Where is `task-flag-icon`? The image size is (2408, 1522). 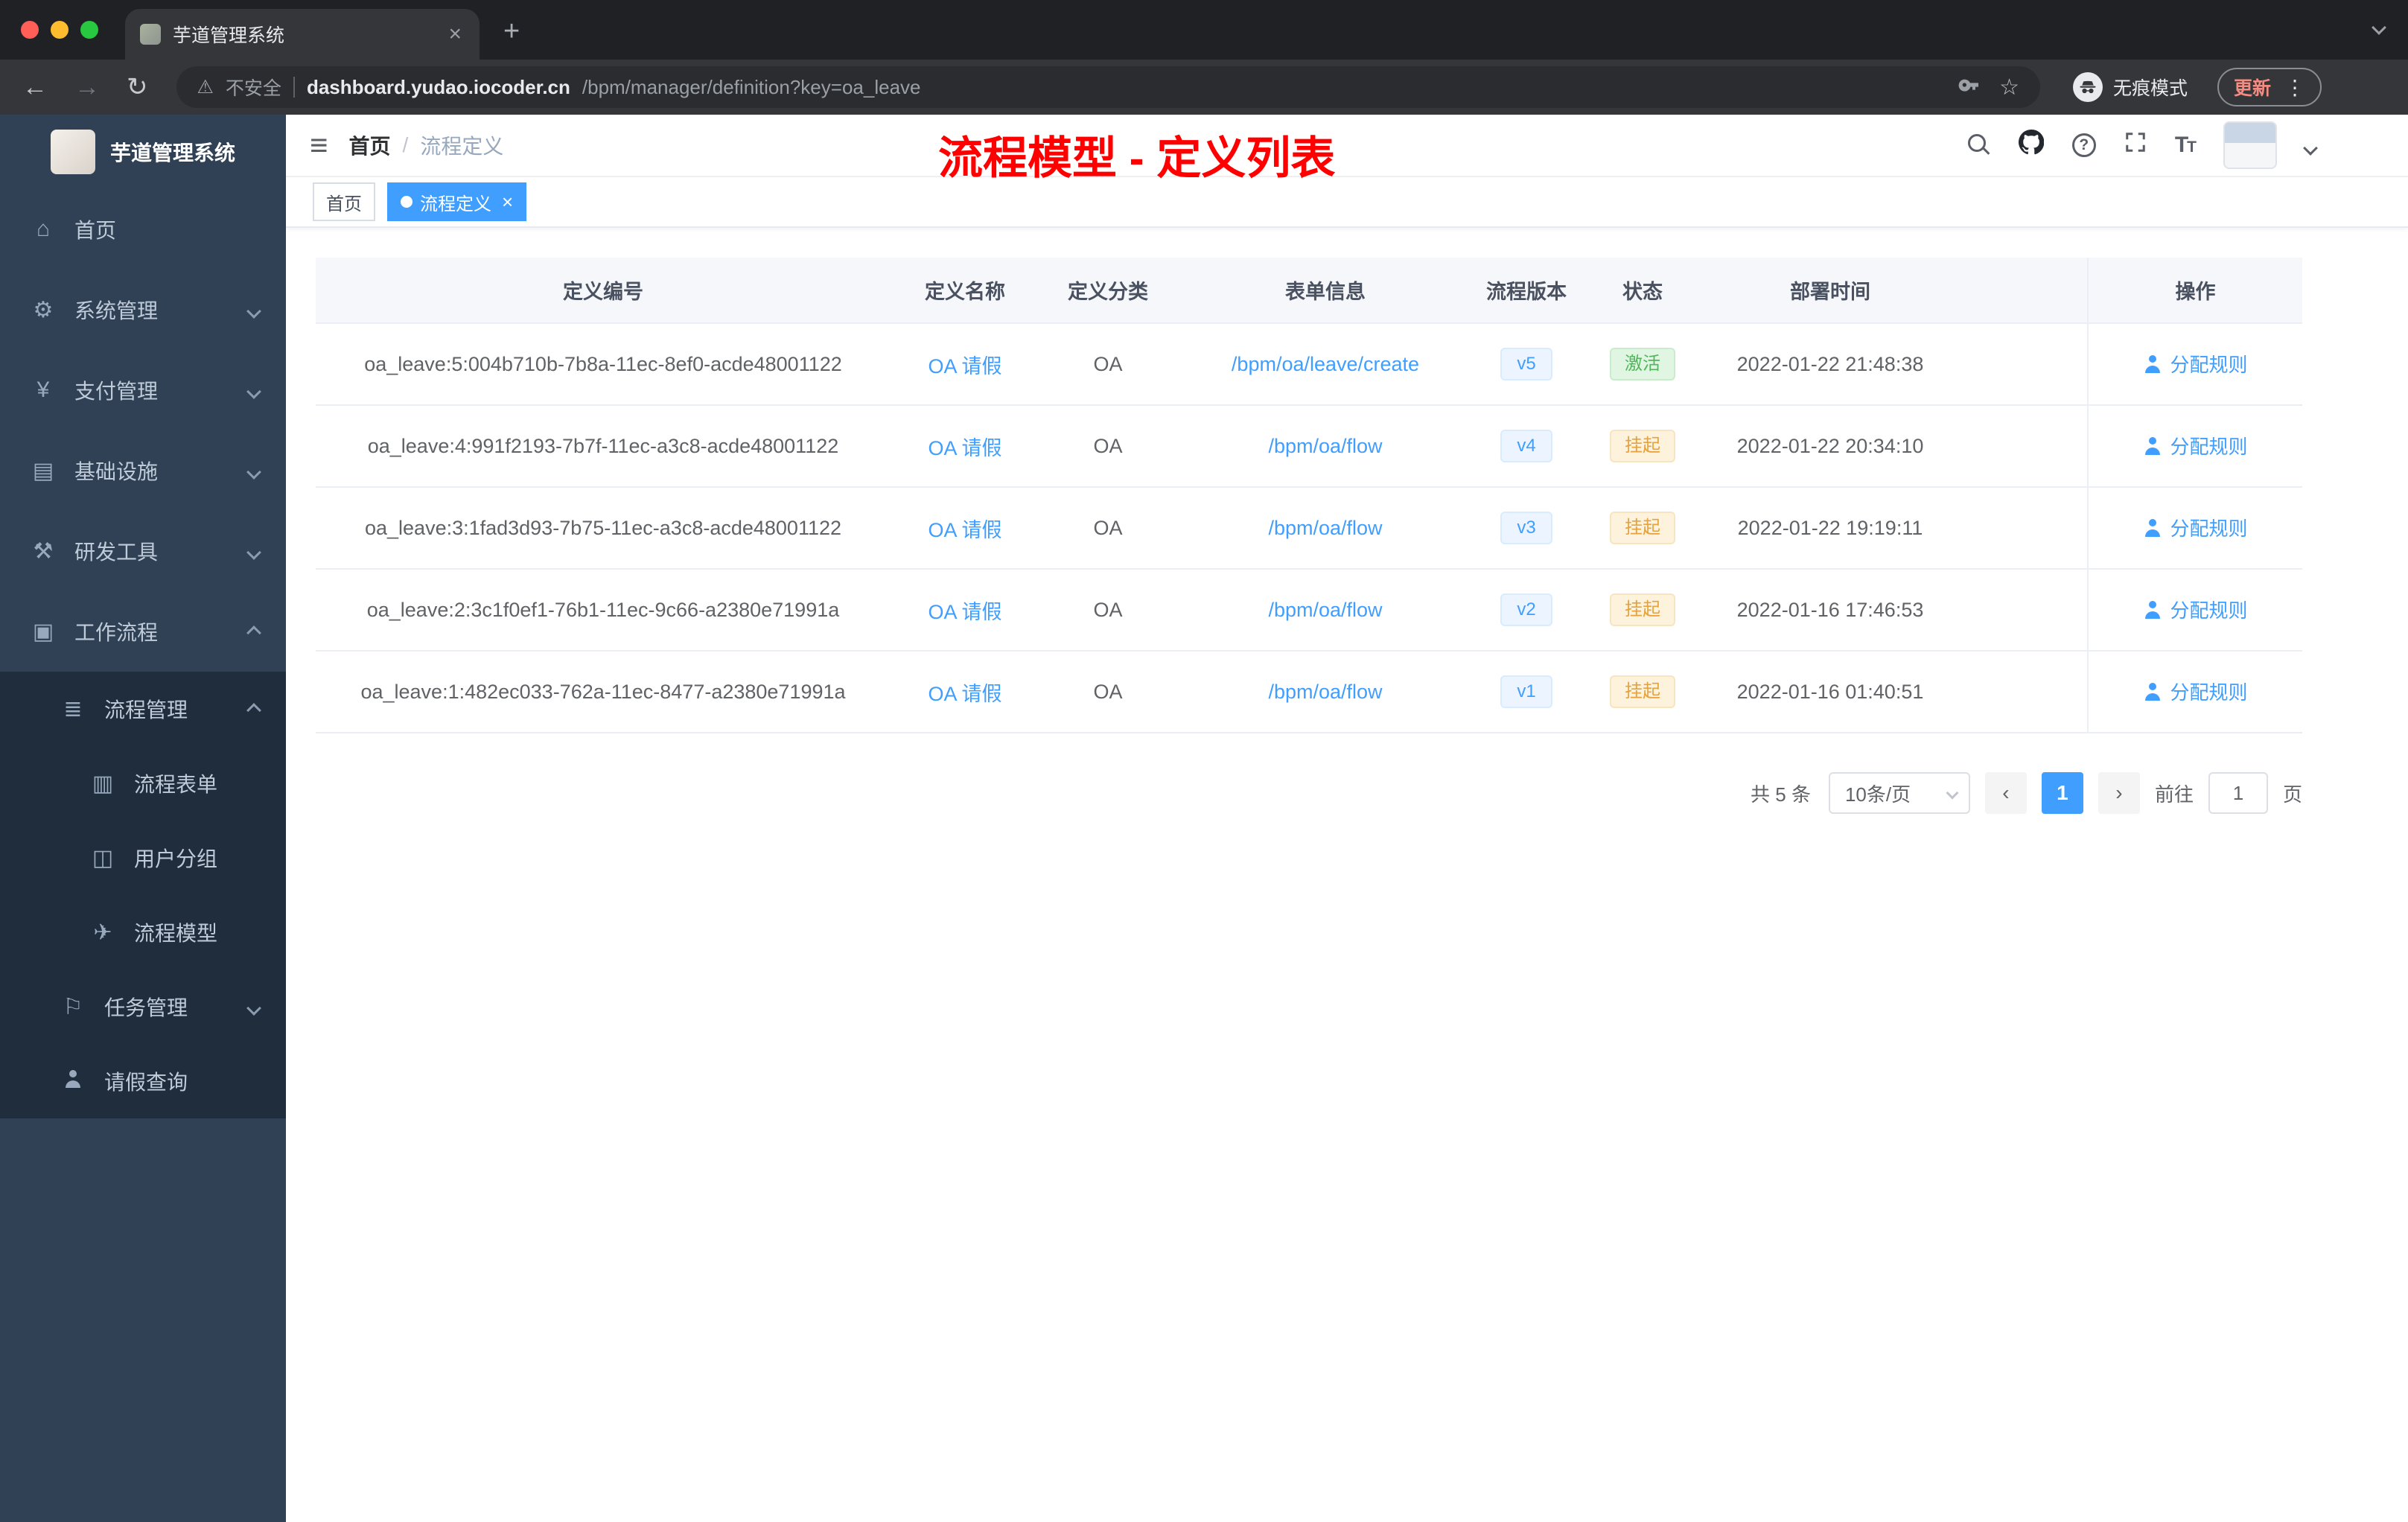 task-flag-icon is located at coordinates (73, 1007).